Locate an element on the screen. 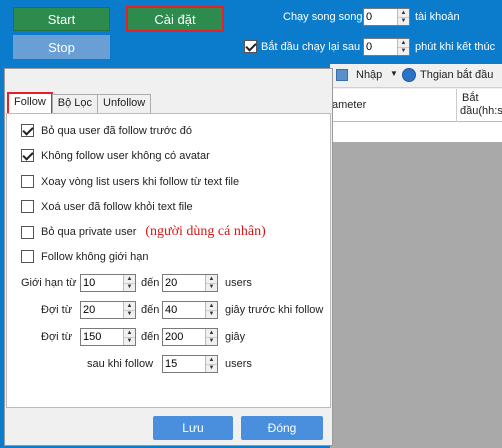  import-button: Nhập is located at coordinates (369, 75).